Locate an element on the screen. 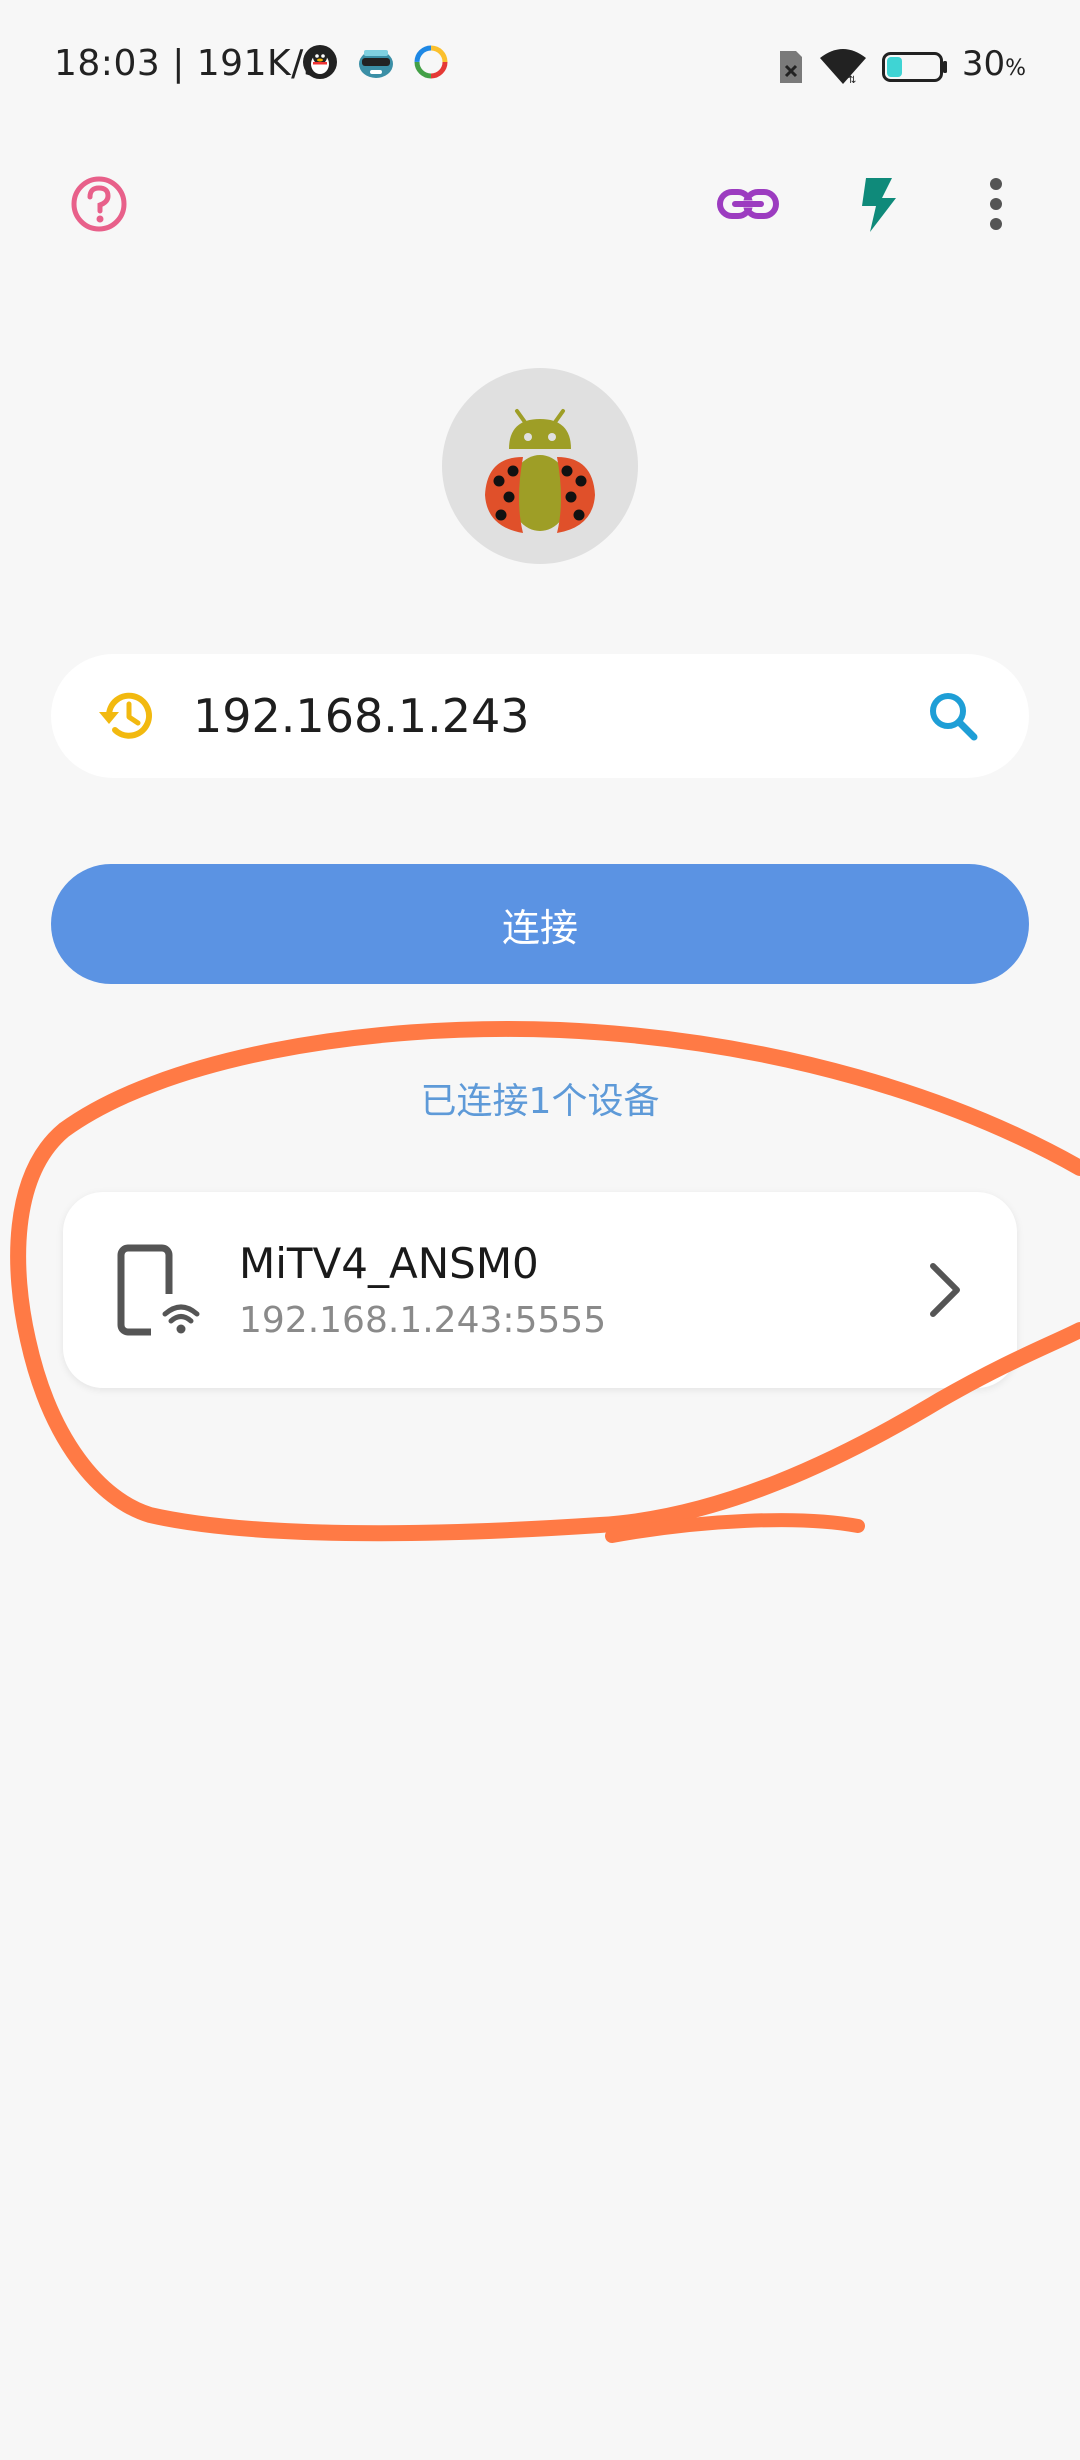  colorful-app-icon is located at coordinates (431, 62).